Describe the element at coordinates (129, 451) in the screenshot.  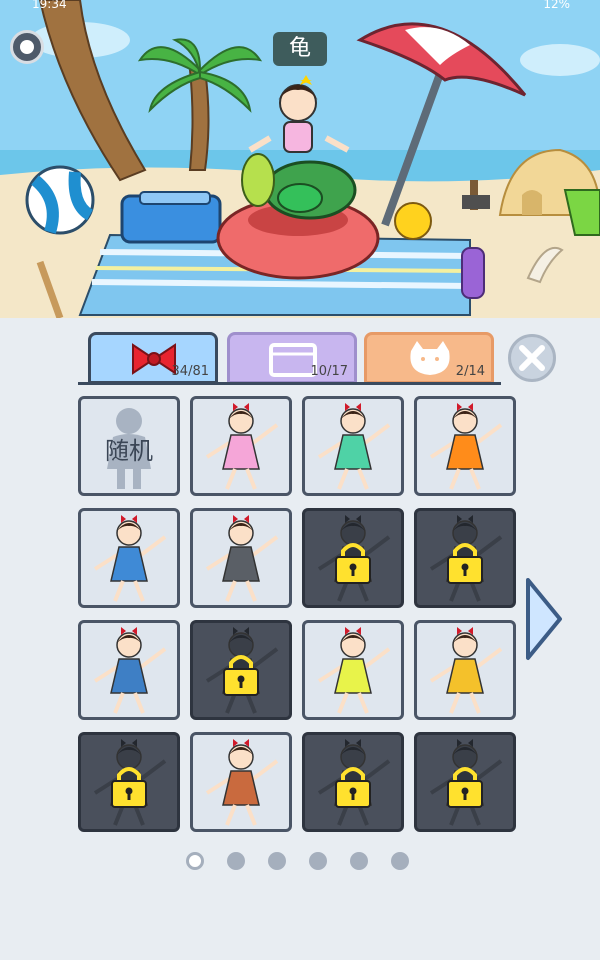
I see `random-label: 随机` at that location.